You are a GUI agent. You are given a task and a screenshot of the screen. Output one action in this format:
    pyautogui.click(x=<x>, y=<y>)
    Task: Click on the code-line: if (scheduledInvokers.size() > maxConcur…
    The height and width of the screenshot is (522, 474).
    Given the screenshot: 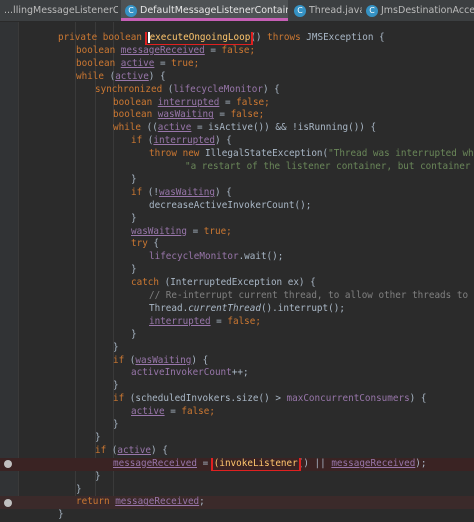 What is the action you would take?
    pyautogui.click(x=237, y=399)
    